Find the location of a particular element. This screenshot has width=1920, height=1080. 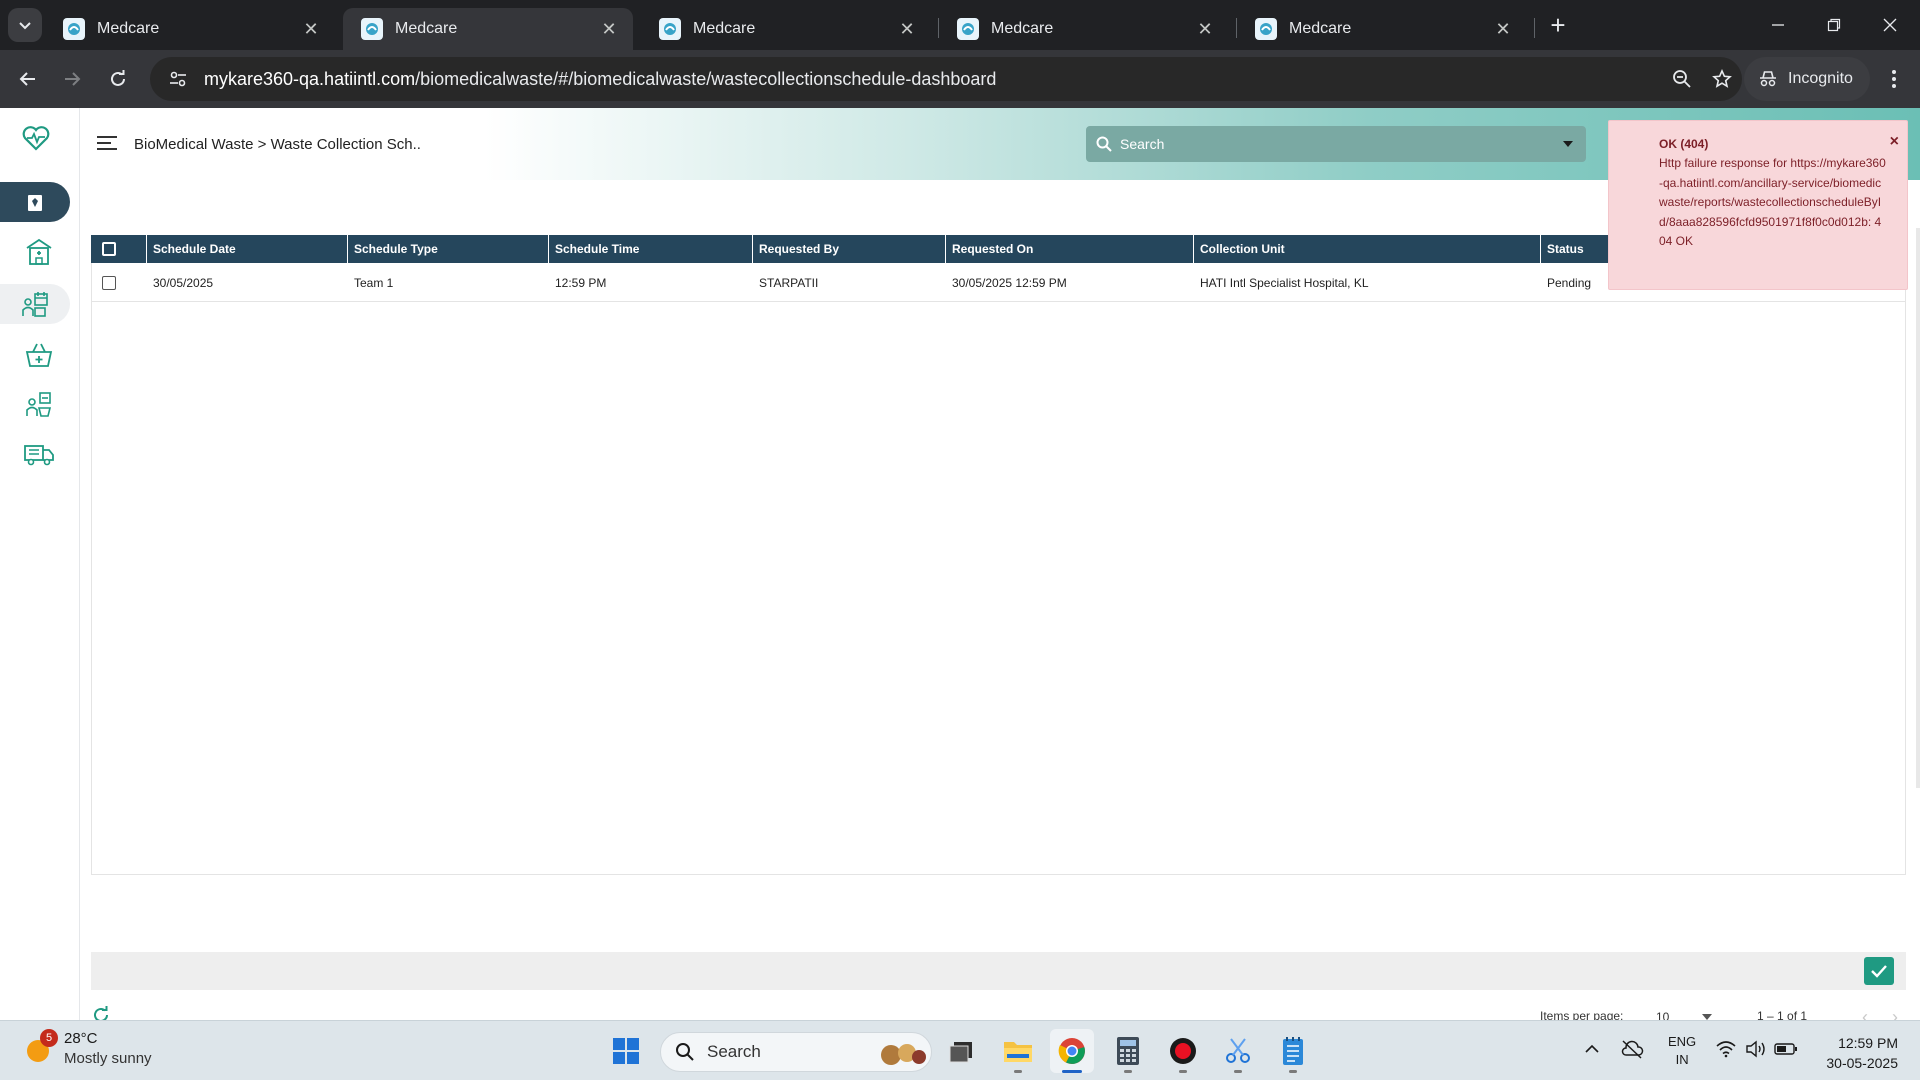

menu-toggle-icon is located at coordinates (107, 143).